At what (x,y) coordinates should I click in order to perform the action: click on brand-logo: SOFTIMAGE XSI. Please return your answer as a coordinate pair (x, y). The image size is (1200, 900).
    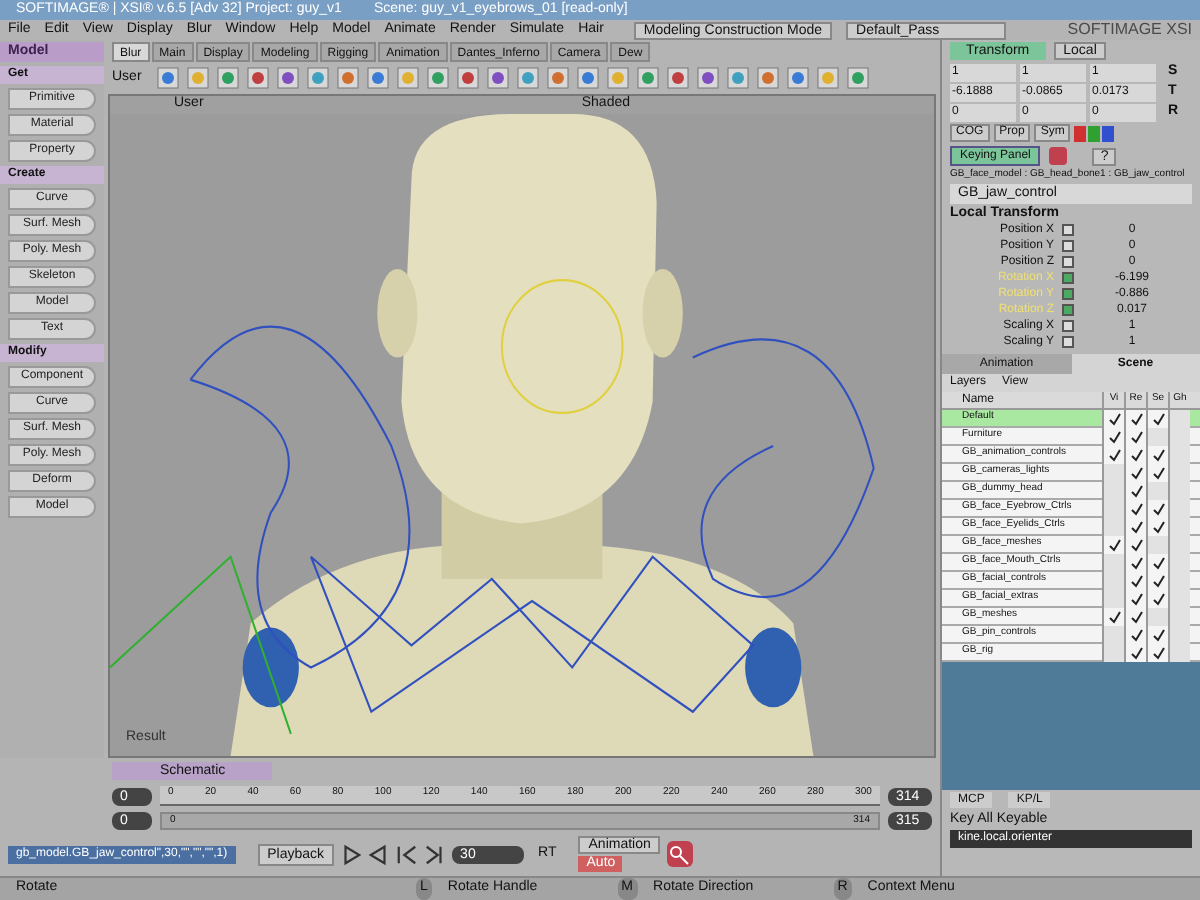
    Looking at the image, I should click on (1129, 30).